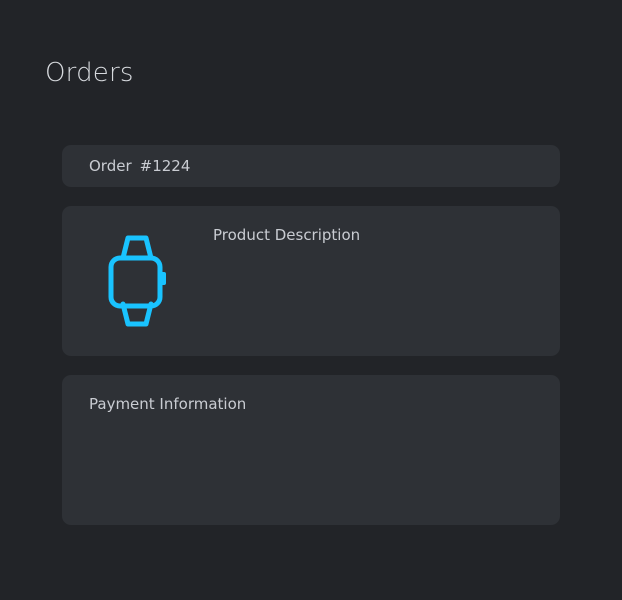  I want to click on page-title: Orders, so click(89, 73).